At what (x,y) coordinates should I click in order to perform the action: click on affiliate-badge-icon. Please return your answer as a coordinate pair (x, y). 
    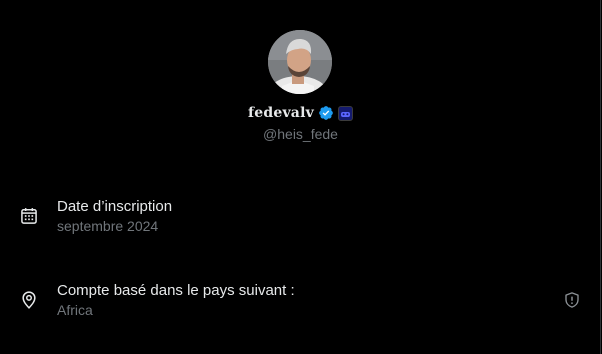
    Looking at the image, I should click on (345, 113).